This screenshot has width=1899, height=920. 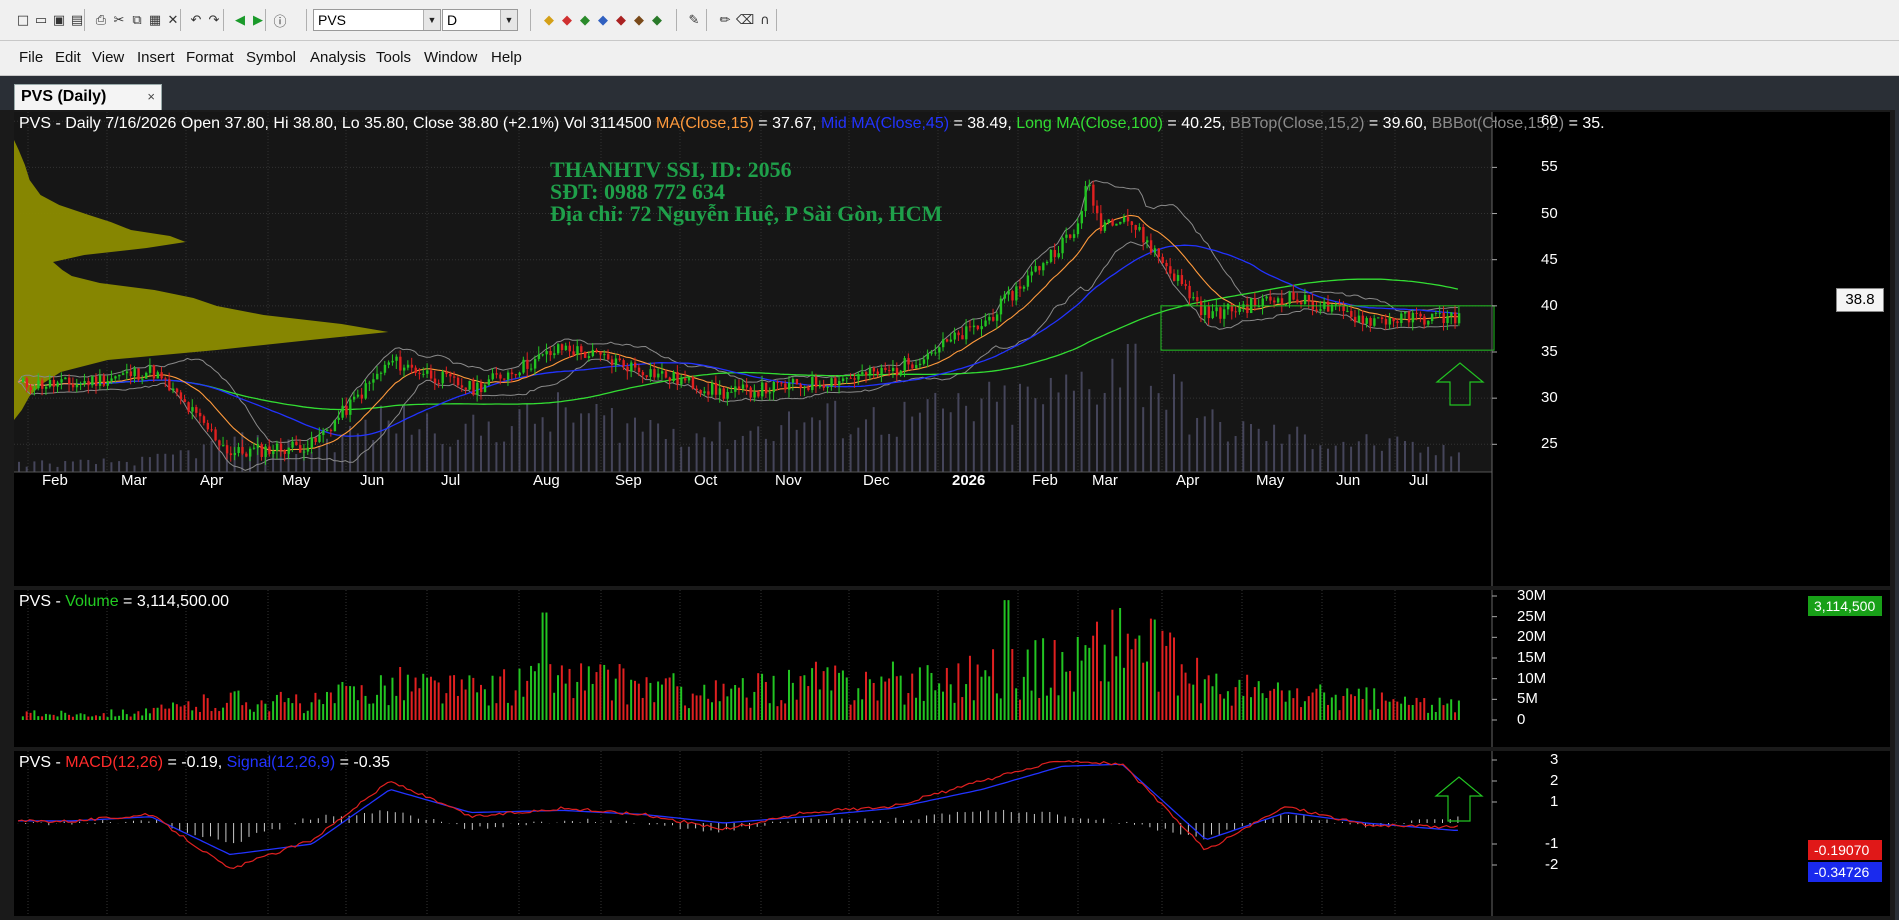 What do you see at coordinates (452, 20) in the screenshot?
I see `interval-combo-value: D` at bounding box center [452, 20].